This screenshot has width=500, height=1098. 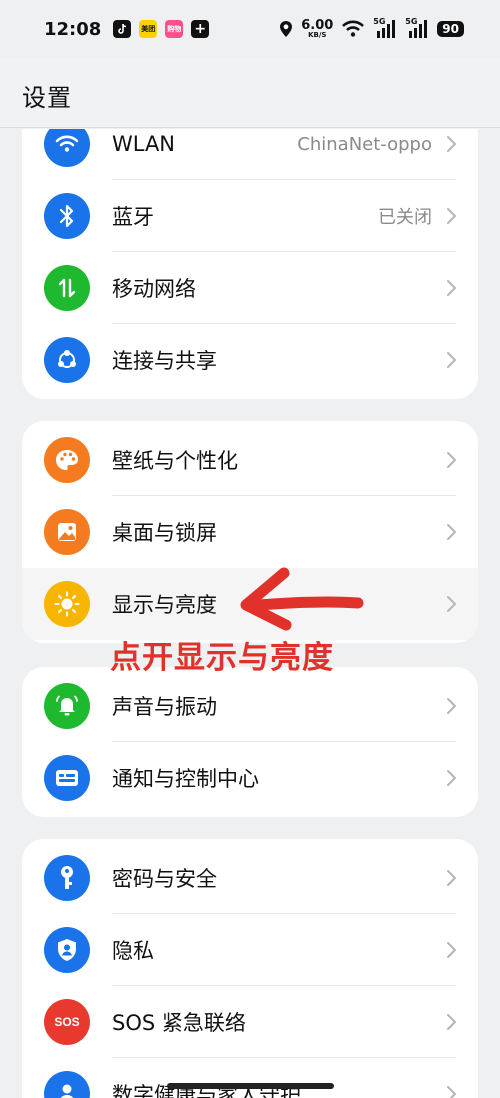 What do you see at coordinates (250, 532) in the screenshot?
I see `settings-item-desktop-lockscreen: 桌面与锁屏` at bounding box center [250, 532].